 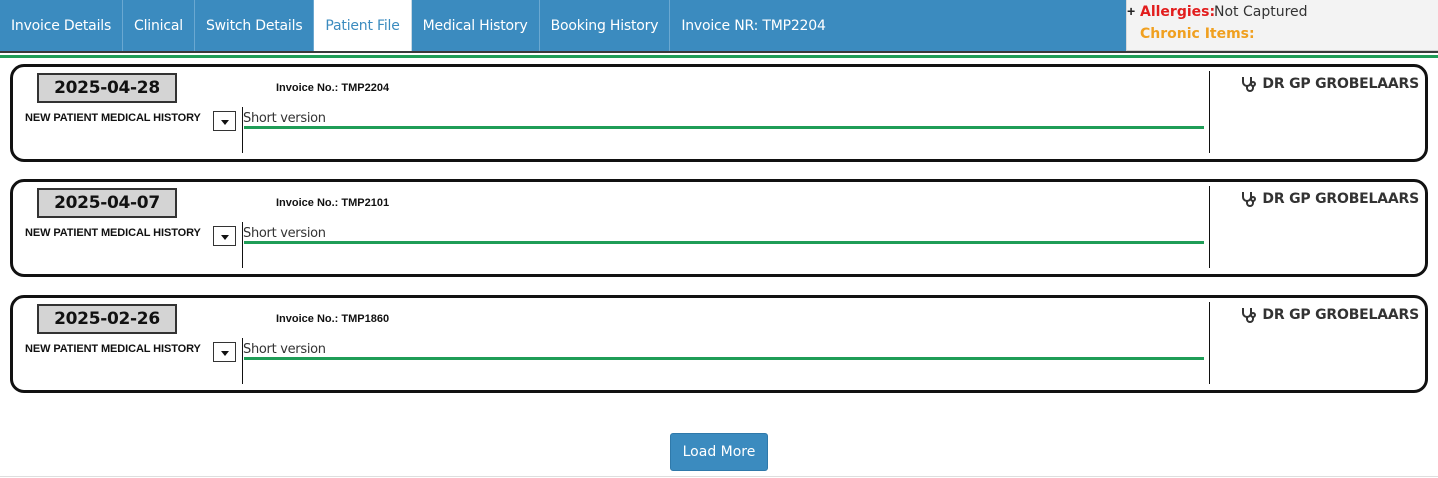 What do you see at coordinates (1197, 34) in the screenshot?
I see `chronic-items-label: Chronic Items:` at bounding box center [1197, 34].